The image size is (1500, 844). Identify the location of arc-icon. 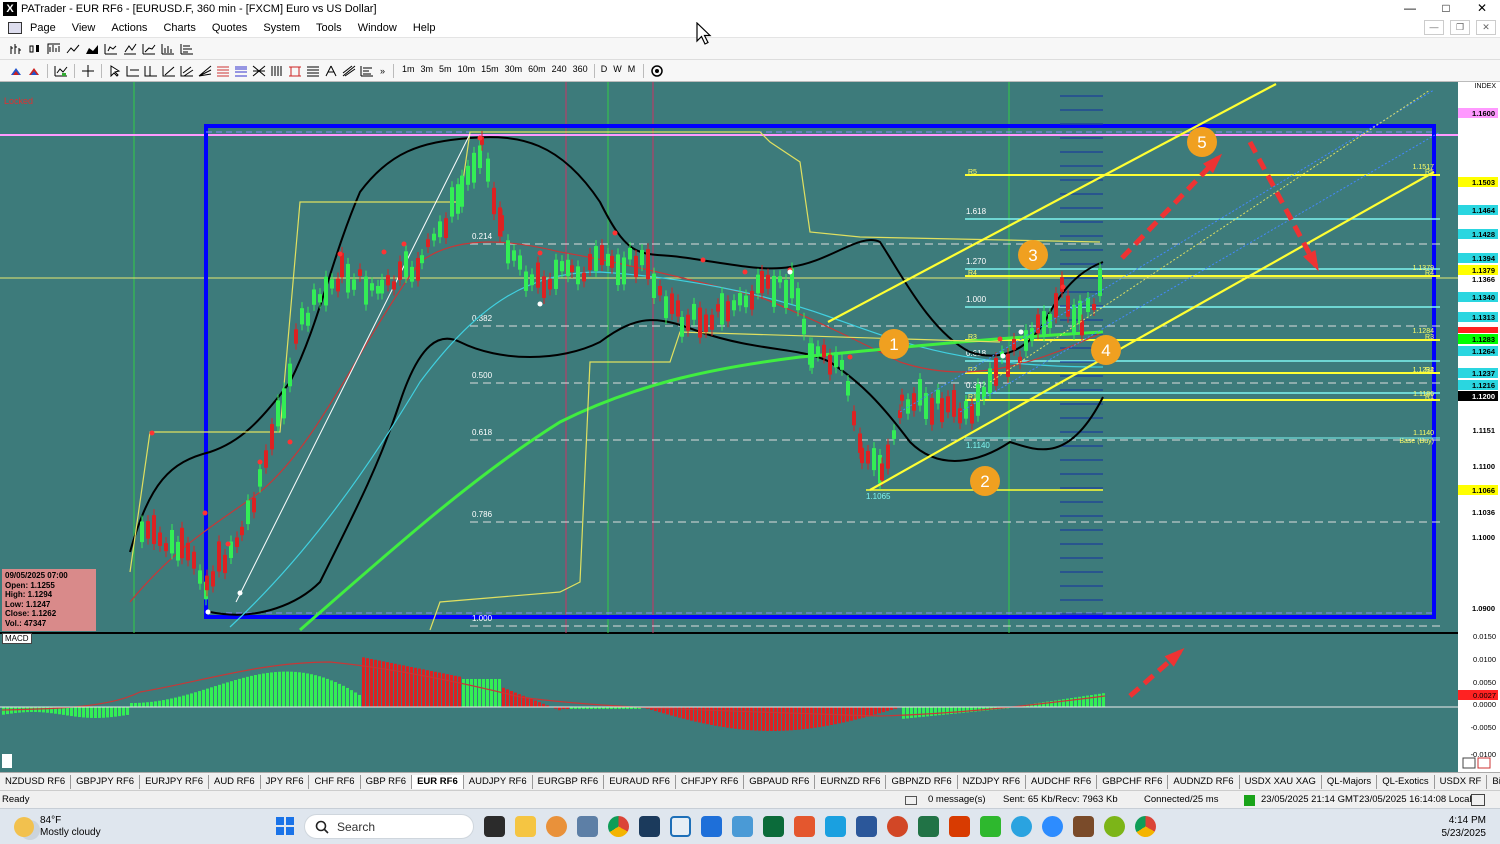
(313, 71).